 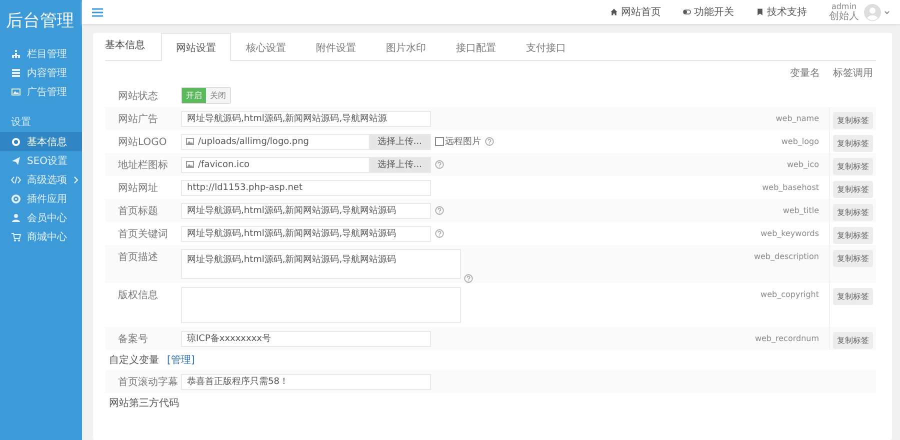 I want to click on sidebar-item: 高级选项, so click(x=41, y=179).